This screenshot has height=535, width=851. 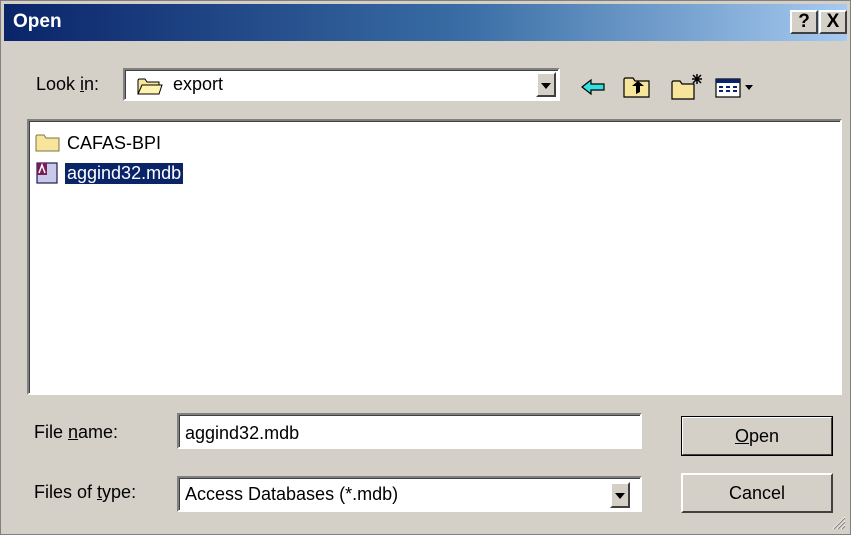 I want to click on look-in-dropdown: export, so click(x=341, y=84).